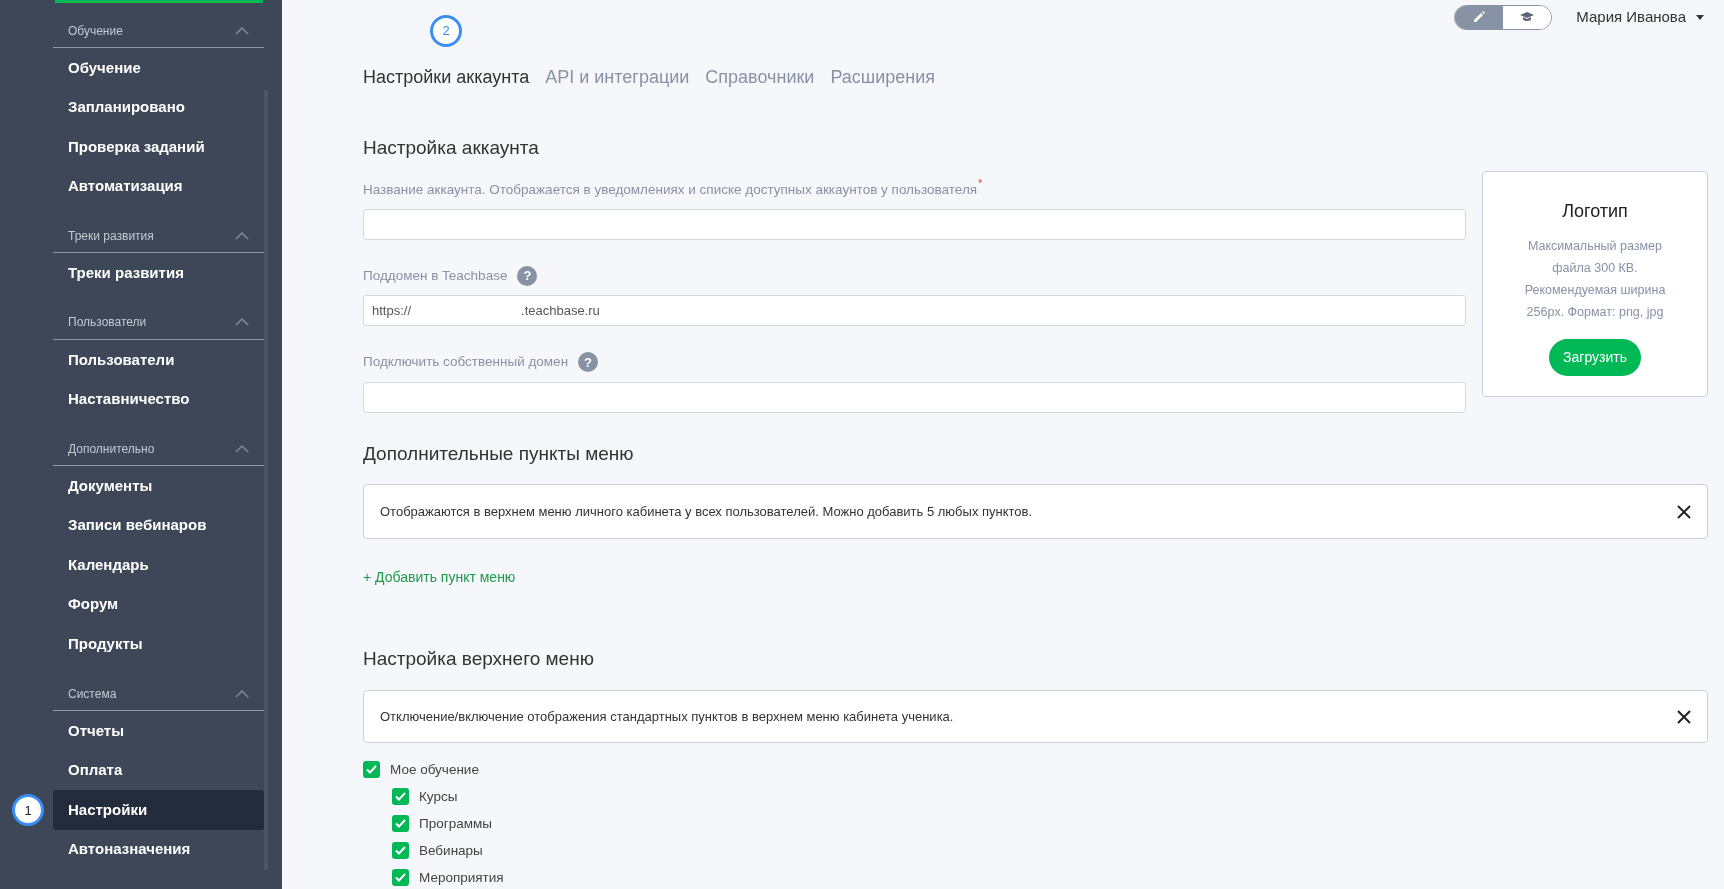 This screenshot has width=1724, height=889. Describe the element at coordinates (158, 525) in the screenshot. I see `sidebar-item: Записи вебинаров` at that location.